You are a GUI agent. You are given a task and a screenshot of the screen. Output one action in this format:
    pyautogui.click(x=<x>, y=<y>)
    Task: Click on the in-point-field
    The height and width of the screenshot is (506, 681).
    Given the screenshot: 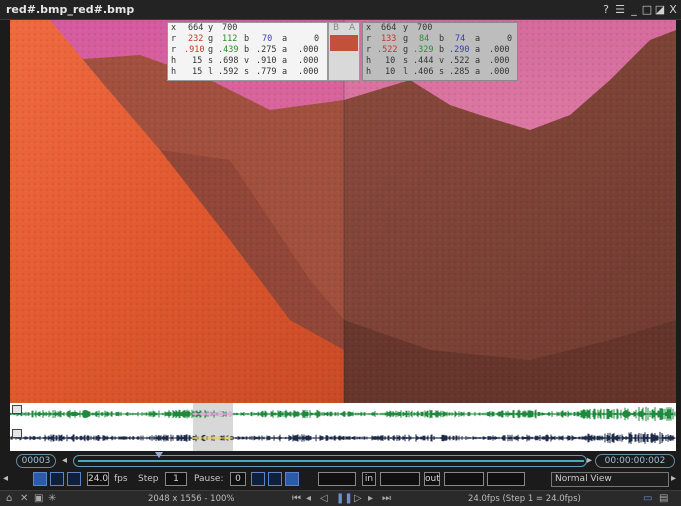 What is the action you would take?
    pyautogui.click(x=400, y=479)
    